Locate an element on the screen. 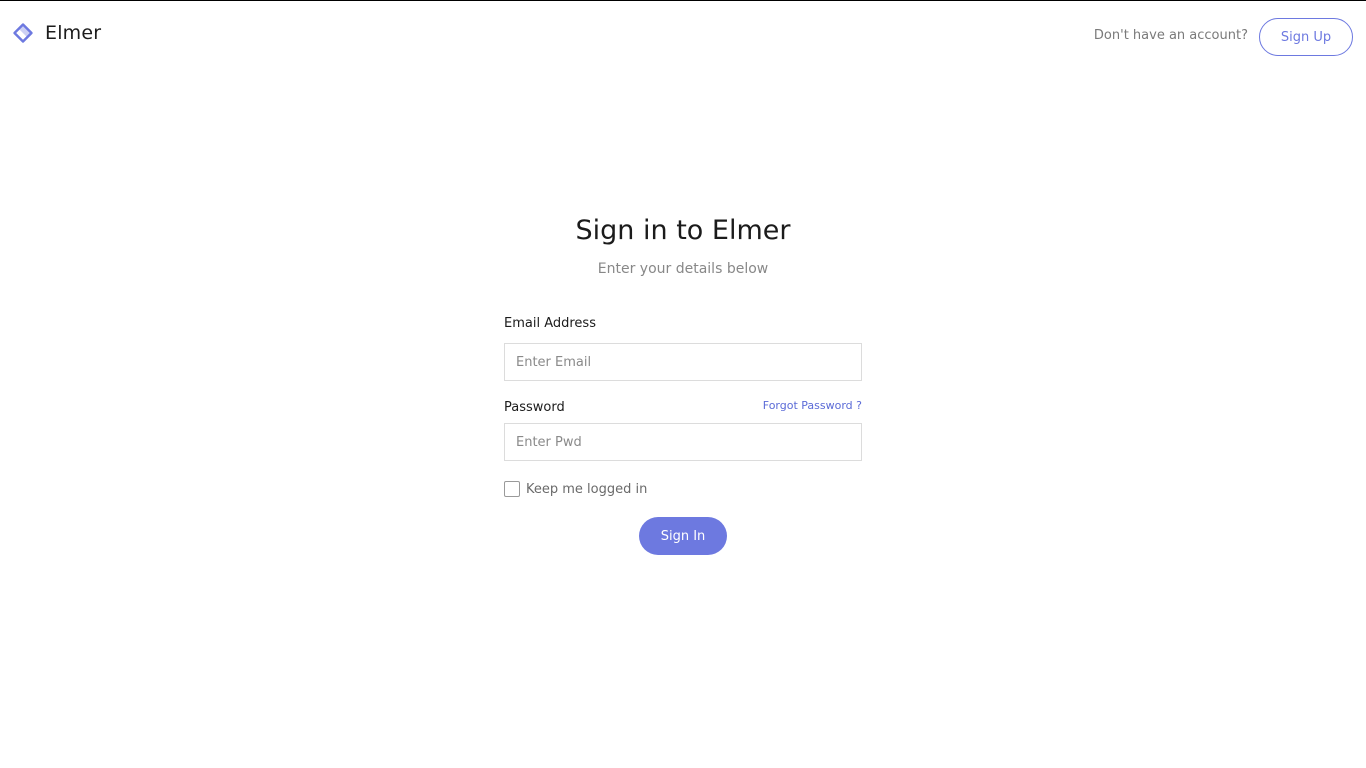 The image size is (1366, 768). password-input is located at coordinates (683, 442).